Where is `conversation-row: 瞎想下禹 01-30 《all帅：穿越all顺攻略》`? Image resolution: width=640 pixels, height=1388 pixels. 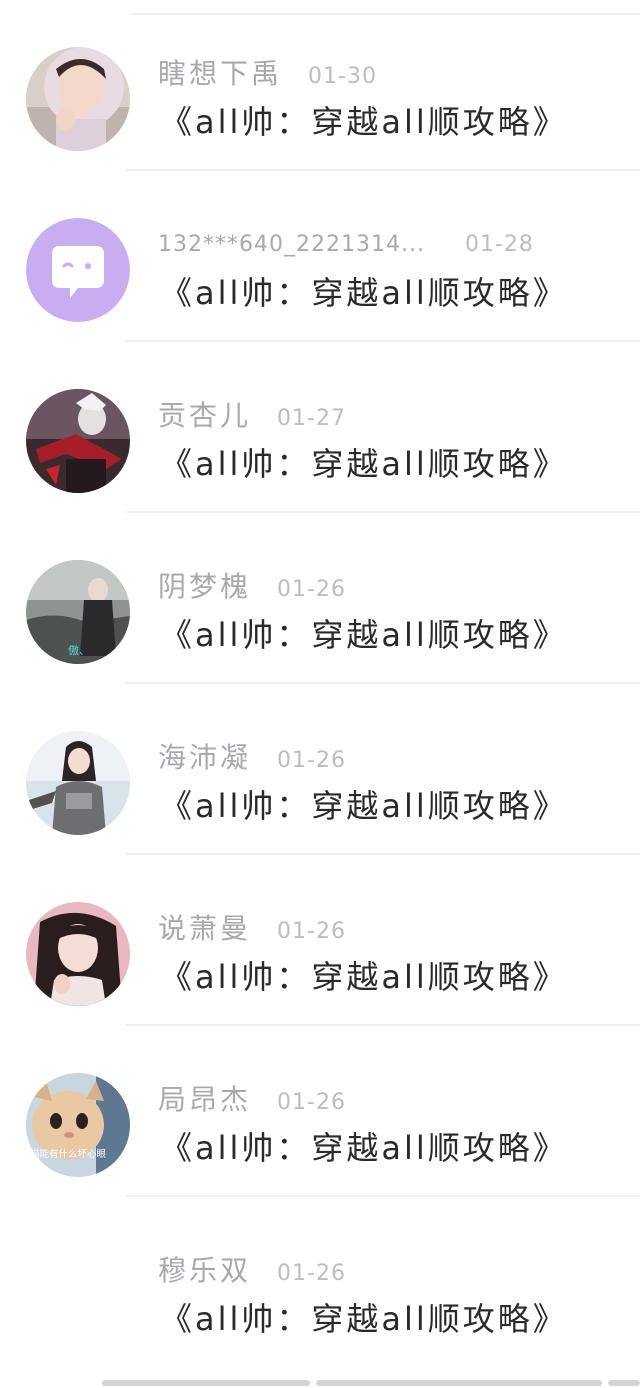 conversation-row: 瞎想下禹 01-30 《all帅：穿越all顺攻略》 is located at coordinates (320, 85).